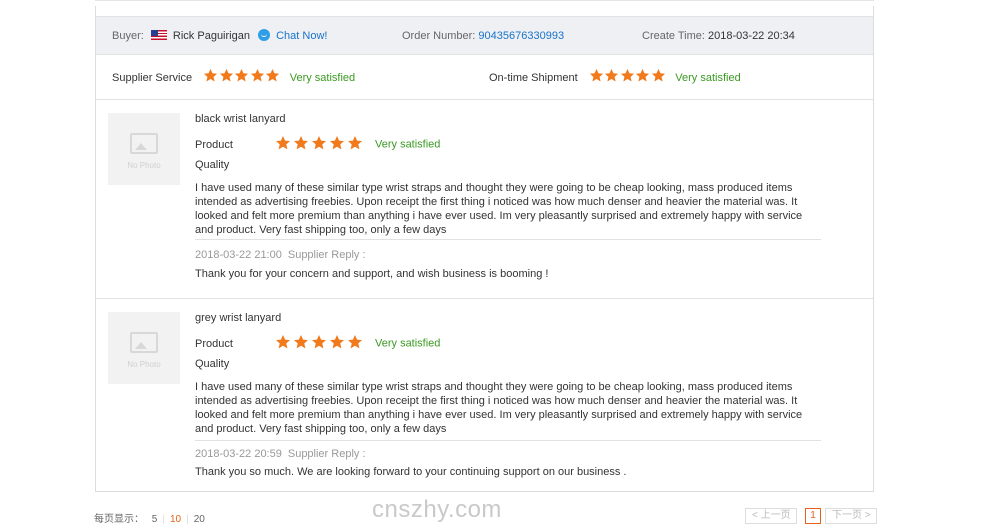  Describe the element at coordinates (238, 318) in the screenshot. I see `product-name: grey wrist lanyard` at that location.